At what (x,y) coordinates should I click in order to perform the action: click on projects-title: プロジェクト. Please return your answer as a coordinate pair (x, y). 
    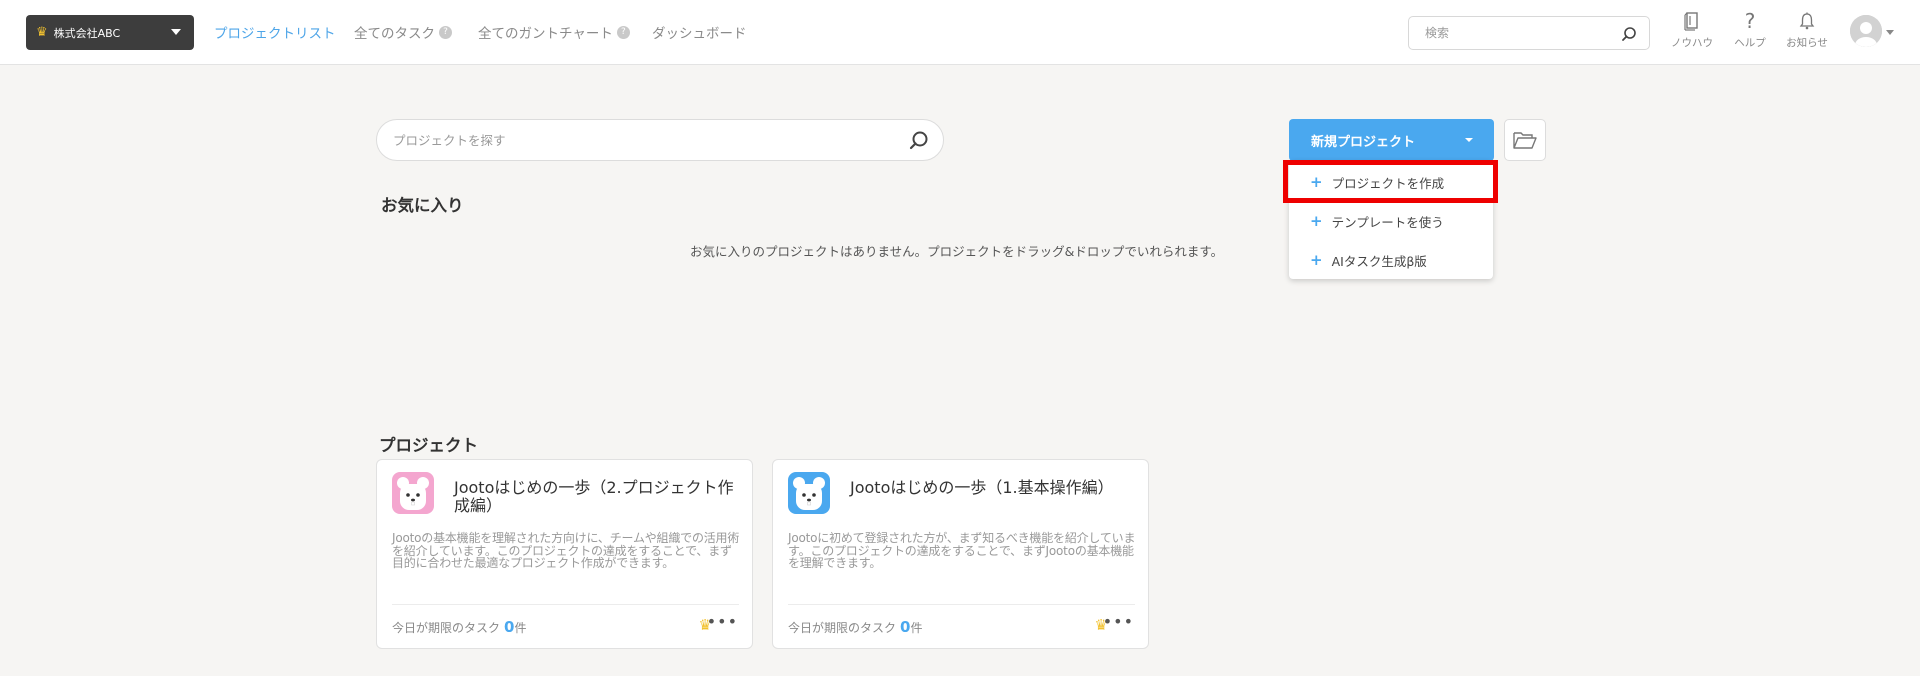
    Looking at the image, I should click on (428, 445).